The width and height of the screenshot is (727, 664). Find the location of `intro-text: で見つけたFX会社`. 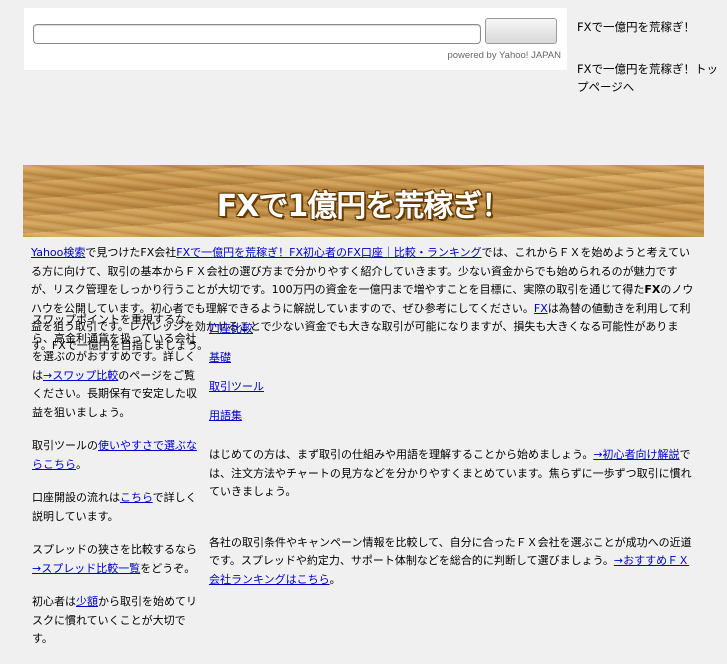

intro-text: で見つけたFX会社 is located at coordinates (131, 252).